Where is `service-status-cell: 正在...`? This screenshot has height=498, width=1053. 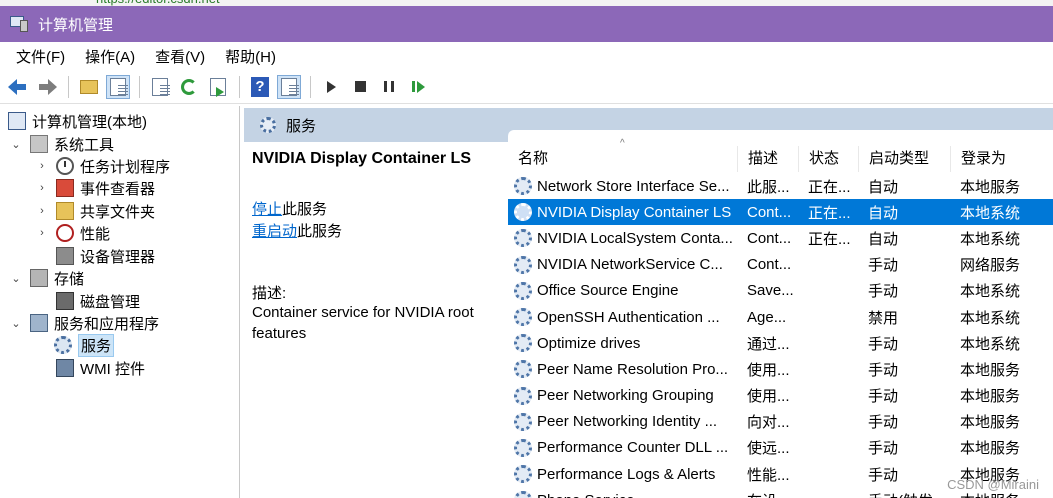 service-status-cell: 正在... is located at coordinates (829, 239).